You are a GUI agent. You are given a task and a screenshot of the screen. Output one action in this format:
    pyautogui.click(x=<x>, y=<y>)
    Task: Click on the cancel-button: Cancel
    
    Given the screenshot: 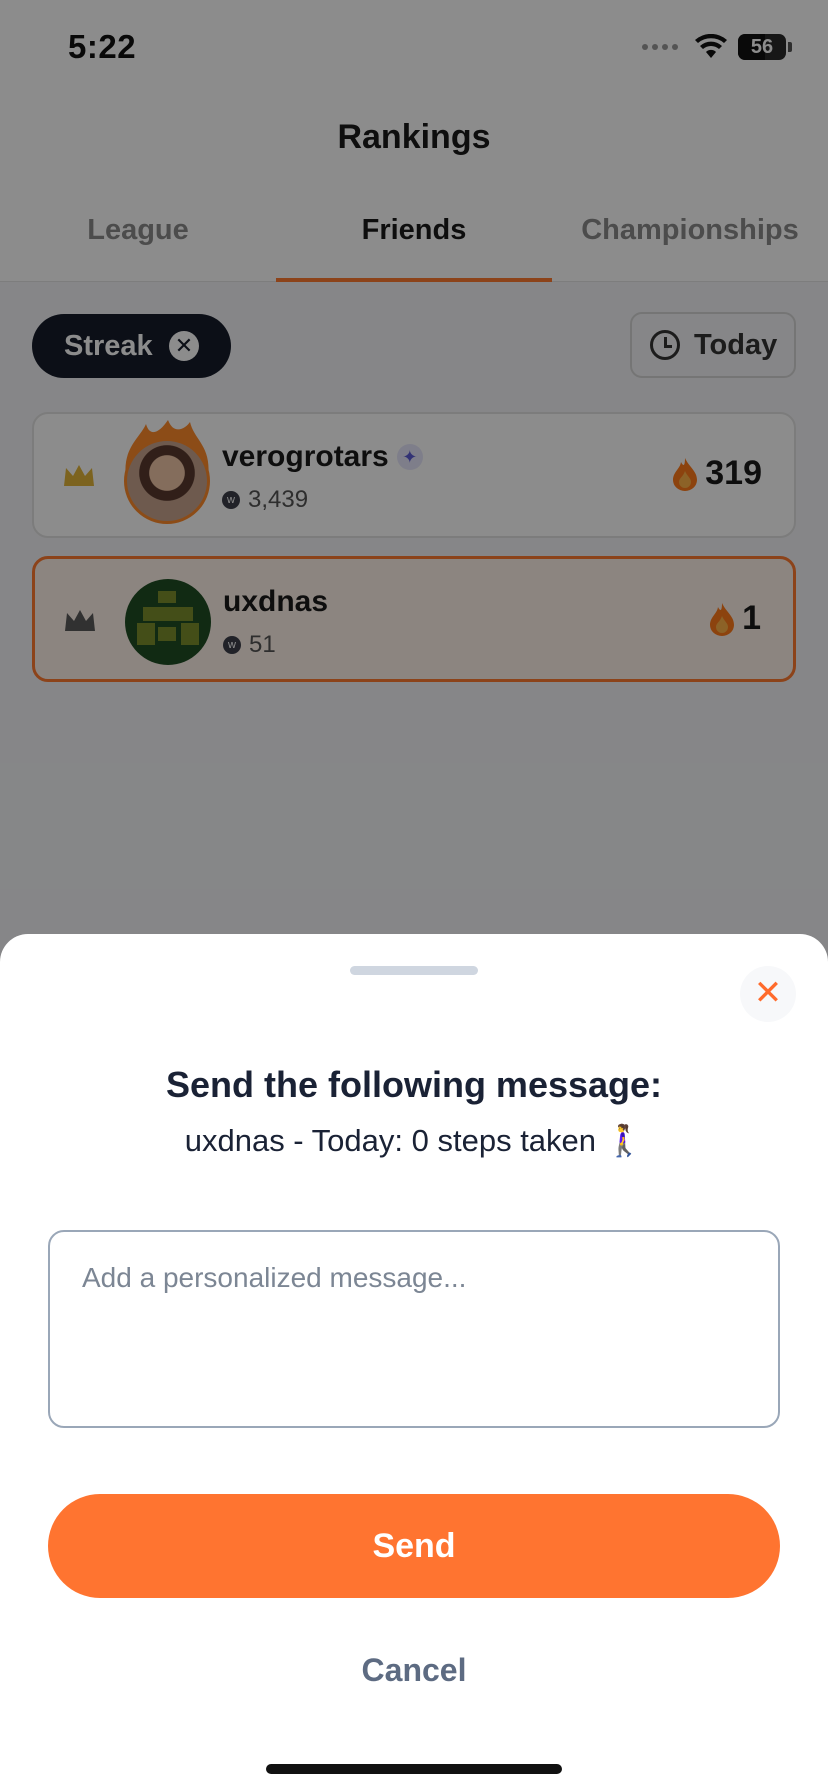 What is the action you would take?
    pyautogui.click(x=414, y=1670)
    